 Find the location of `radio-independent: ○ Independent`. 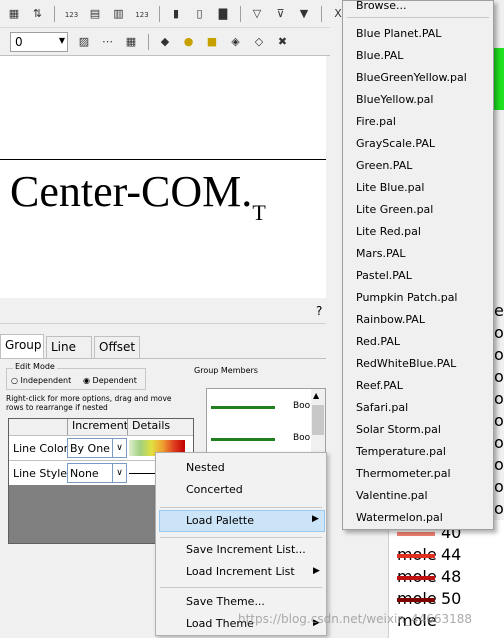

radio-independent: ○ Independent is located at coordinates (41, 380).